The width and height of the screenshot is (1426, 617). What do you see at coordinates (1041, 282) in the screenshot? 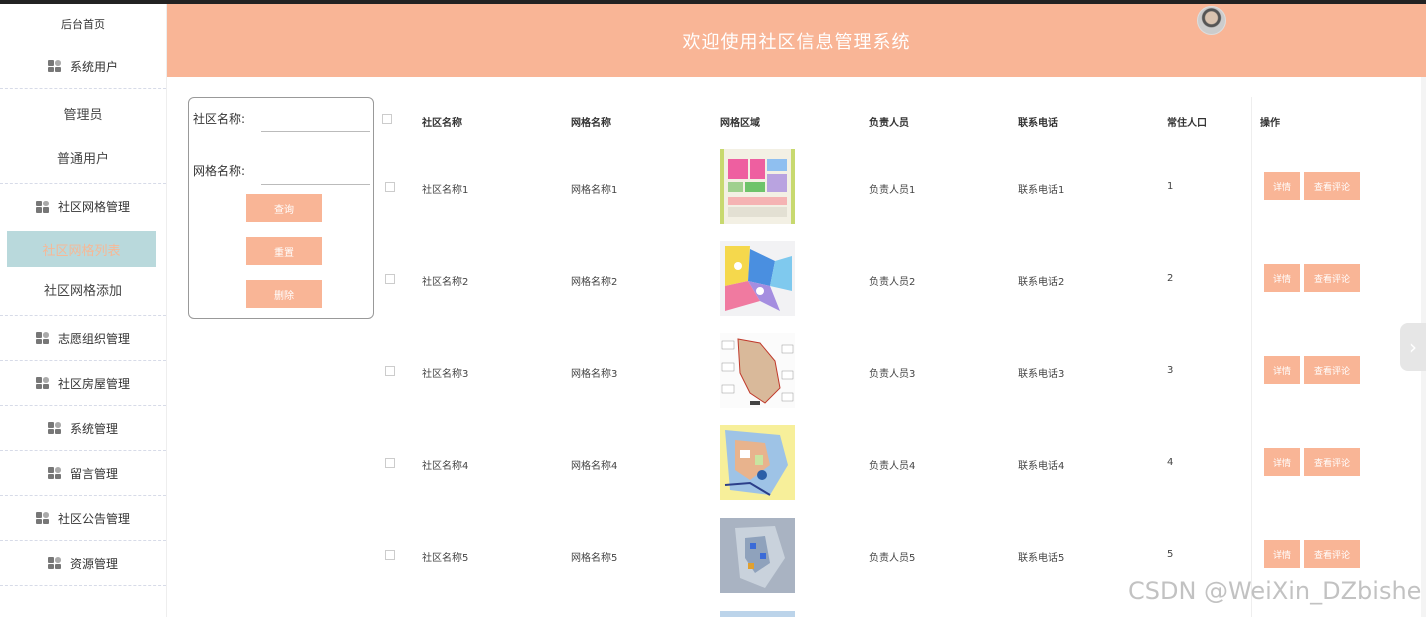
I see `cell-phone: 联系电话2` at bounding box center [1041, 282].